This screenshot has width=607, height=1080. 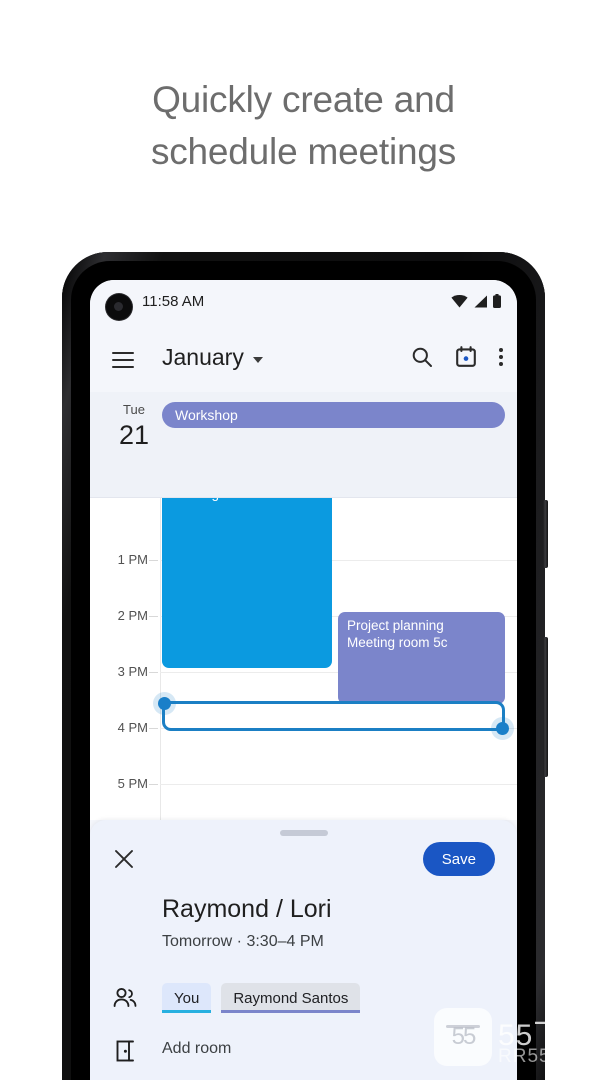 What do you see at coordinates (303, 445) in the screenshot?
I see `day-header: Tue 21 Workshop` at bounding box center [303, 445].